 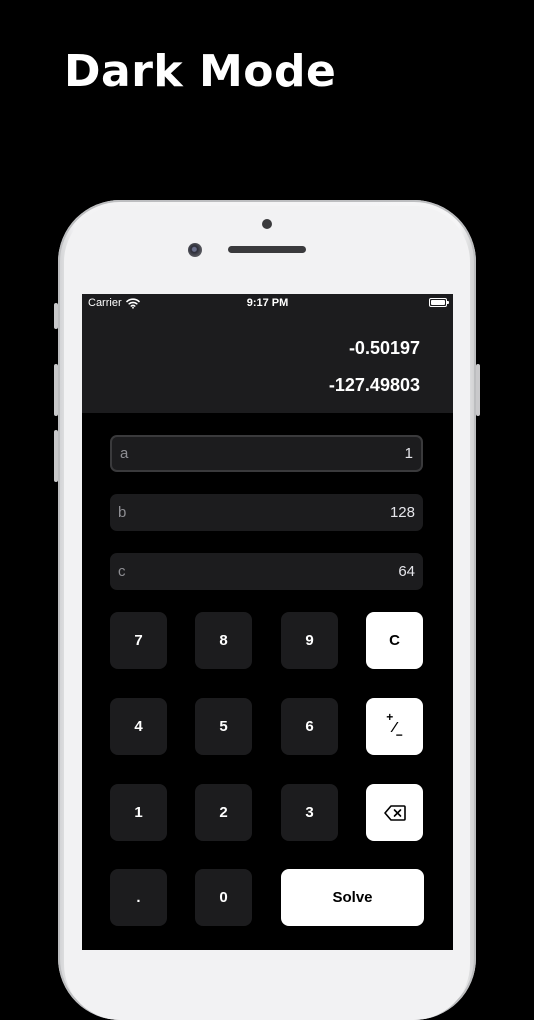 I want to click on backspace-button, so click(x=394, y=812).